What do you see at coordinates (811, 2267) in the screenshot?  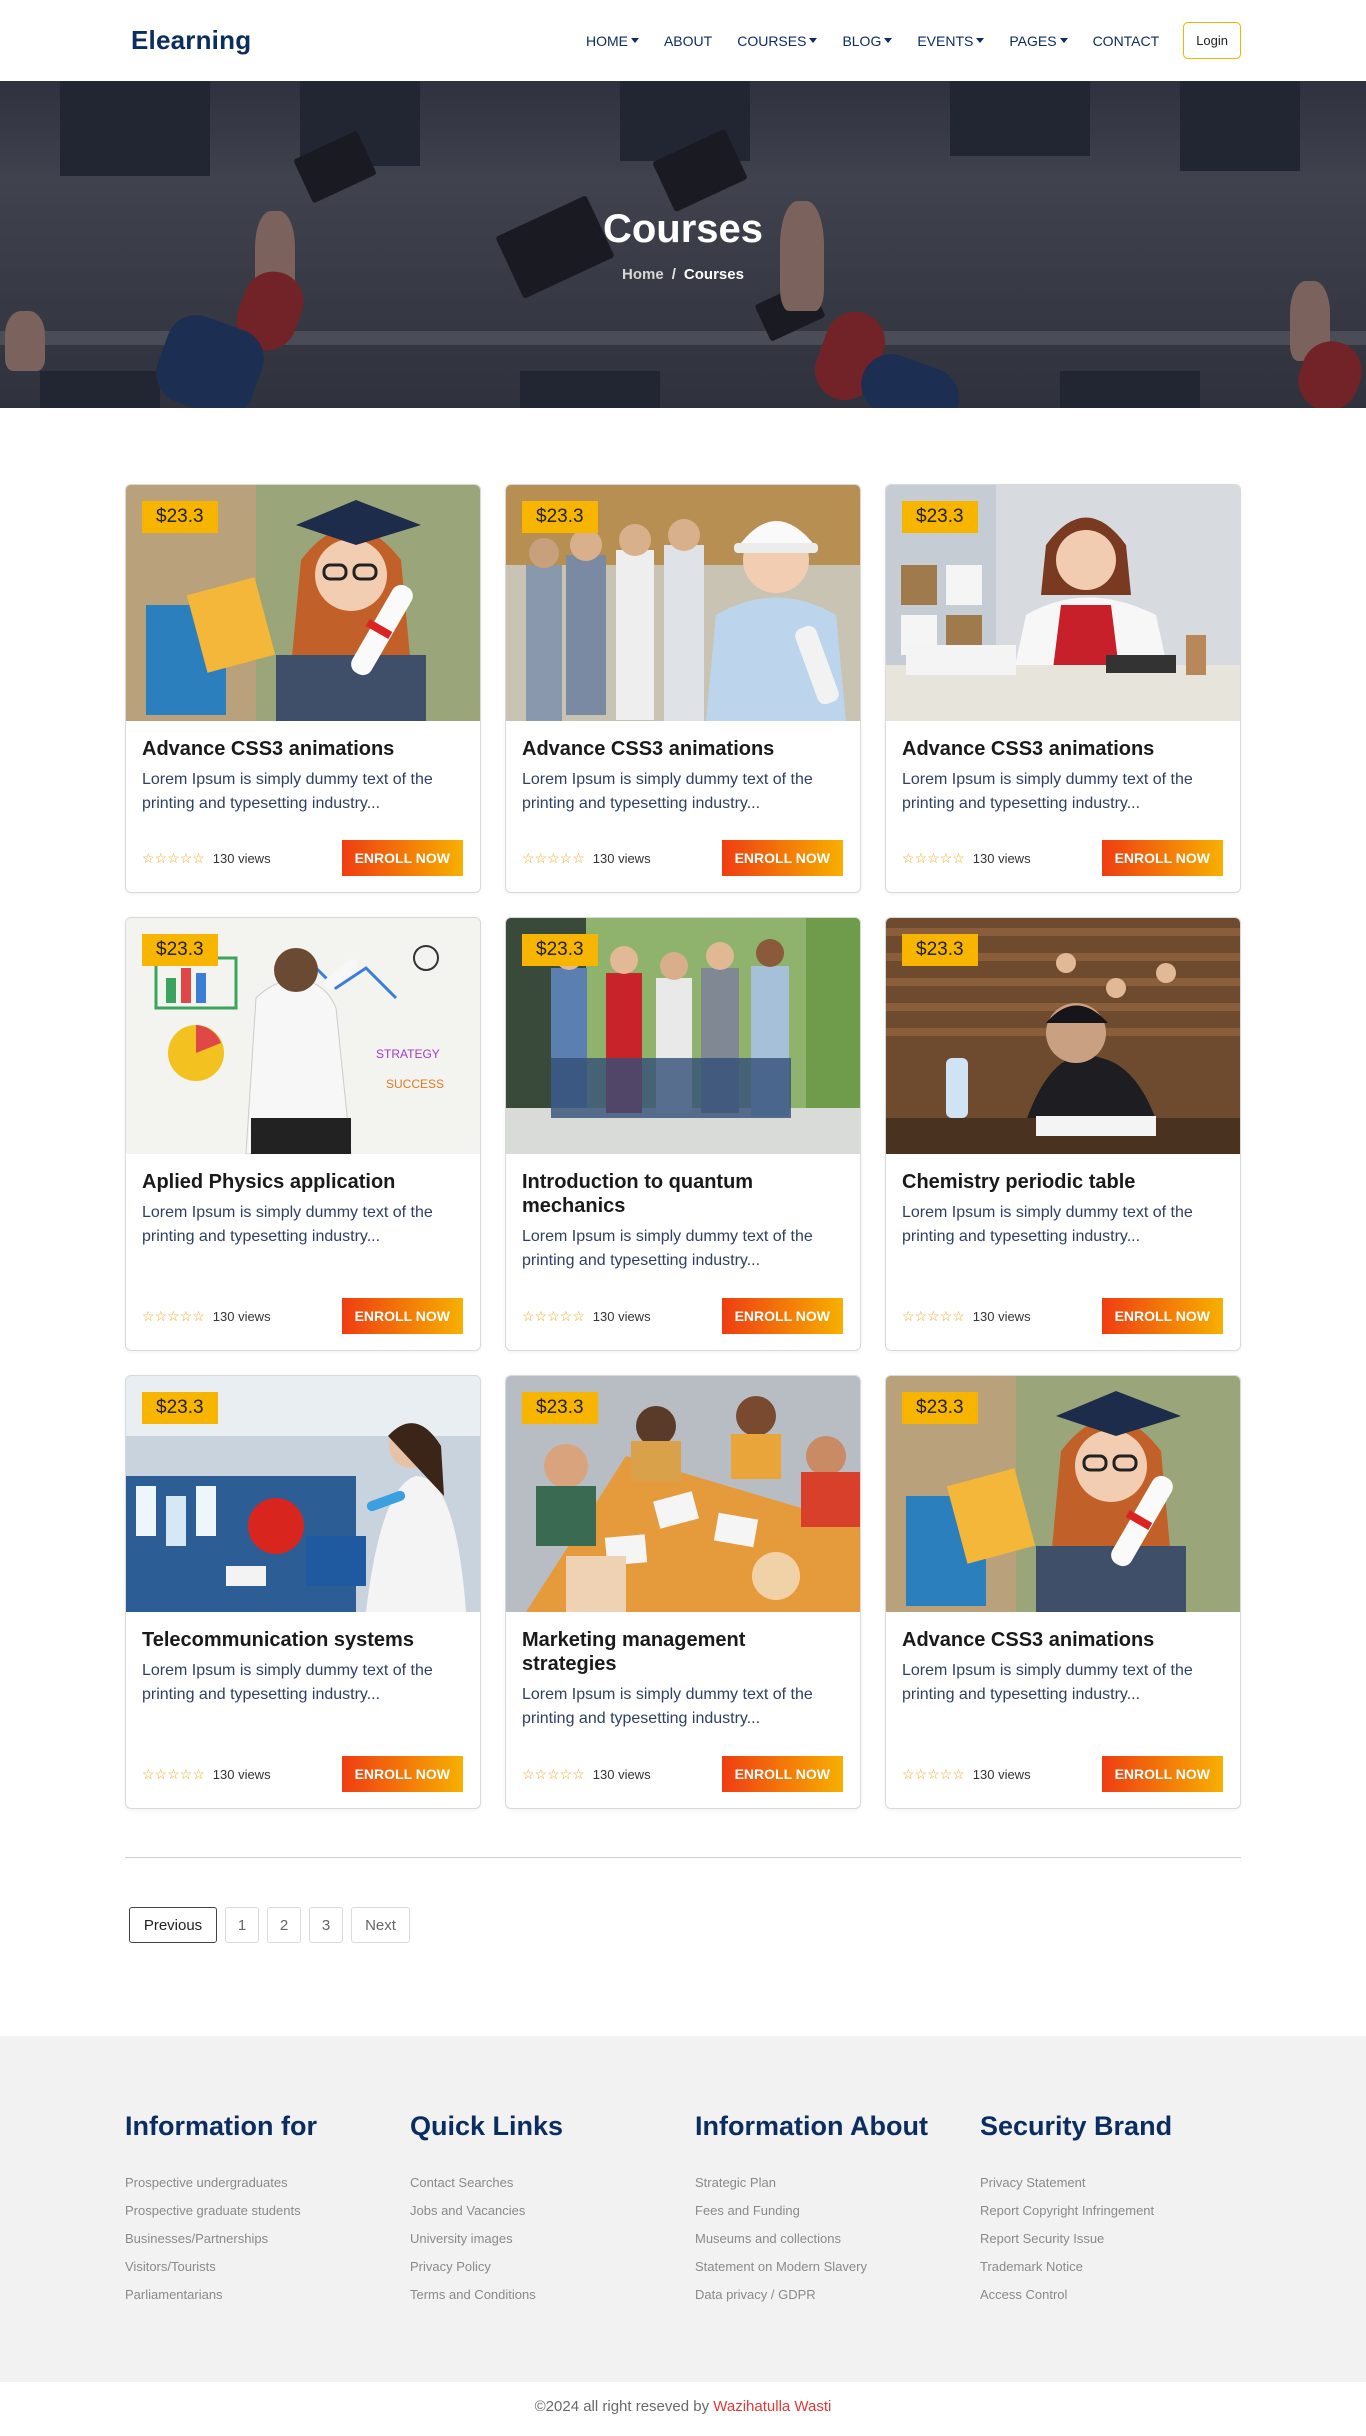 I see `footer-link: Statement on Modern Slavery` at bounding box center [811, 2267].